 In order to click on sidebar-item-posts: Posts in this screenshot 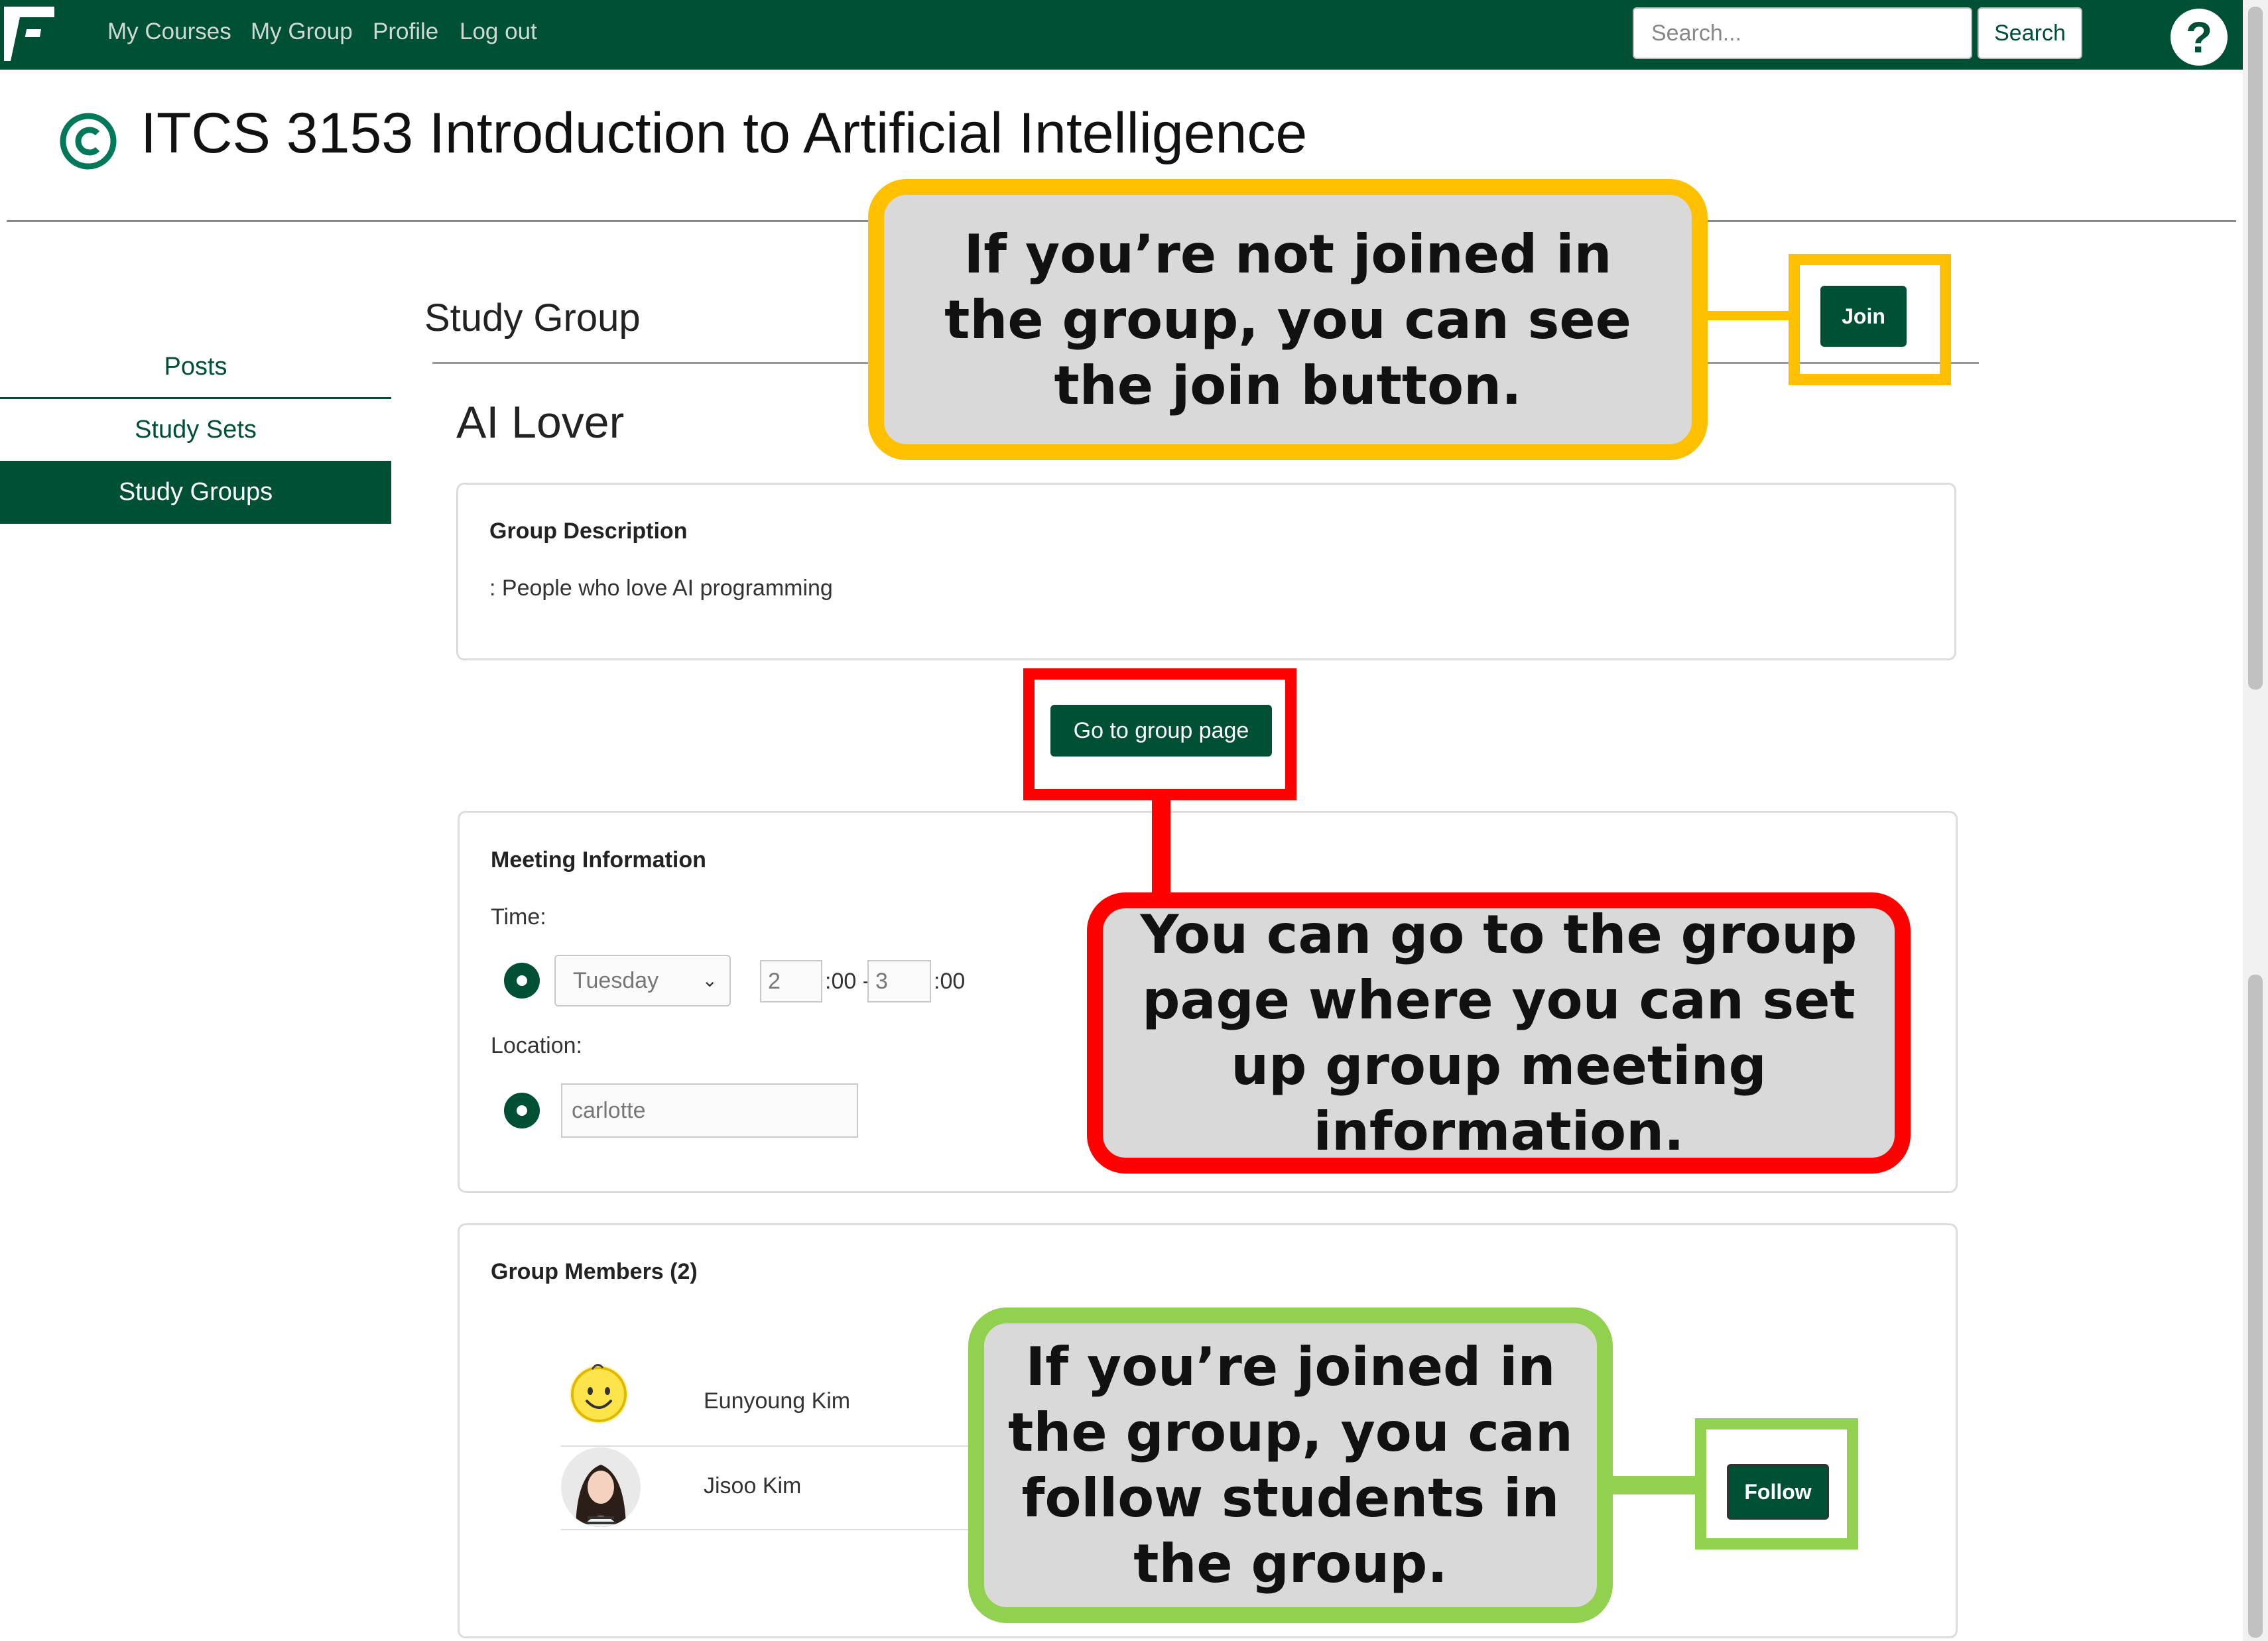, I will do `click(195, 366)`.